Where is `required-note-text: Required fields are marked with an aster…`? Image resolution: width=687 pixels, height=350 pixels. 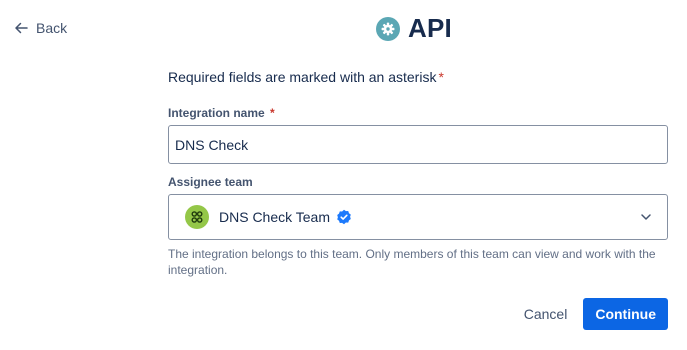 required-note-text: Required fields are marked with an aster… is located at coordinates (302, 77).